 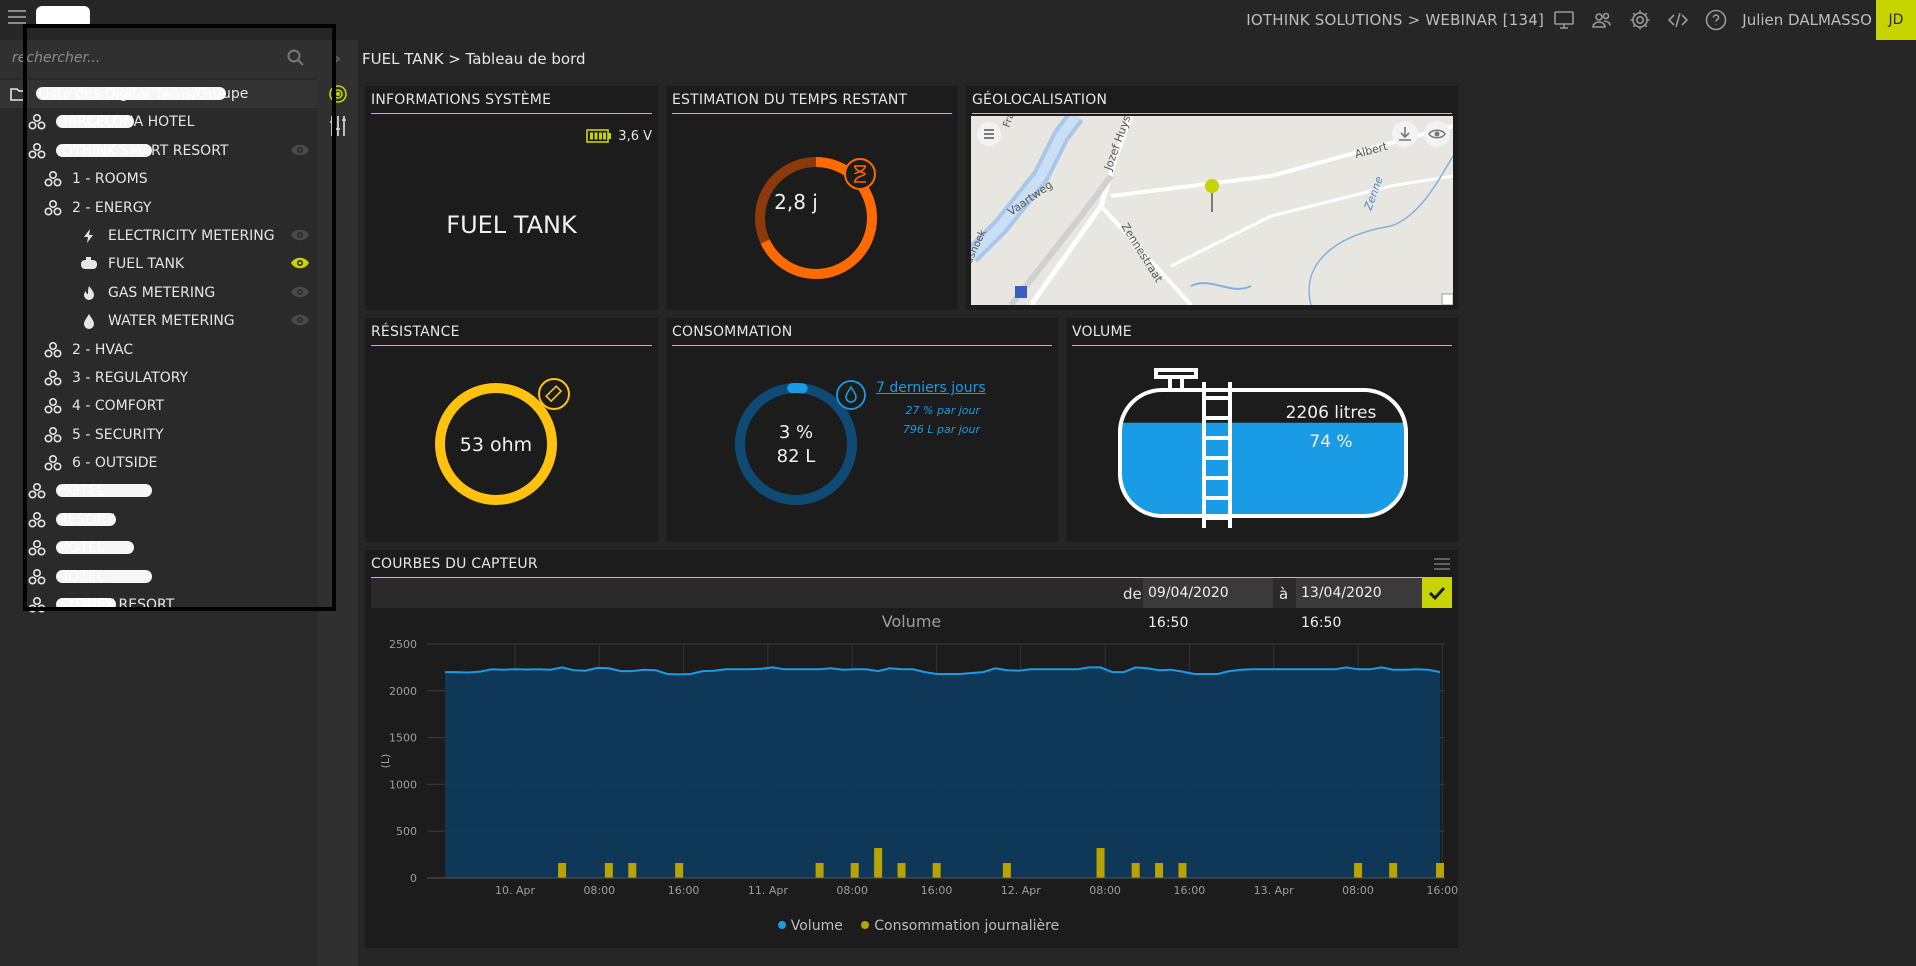 What do you see at coordinates (1716, 20) in the screenshot?
I see `help-icon` at bounding box center [1716, 20].